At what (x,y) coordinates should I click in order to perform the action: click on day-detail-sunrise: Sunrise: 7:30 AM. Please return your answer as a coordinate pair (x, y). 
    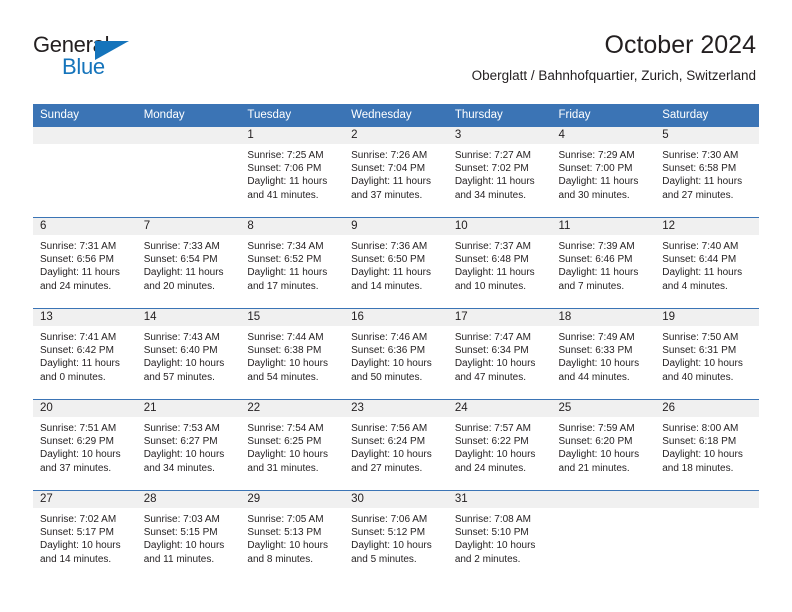
    Looking at the image, I should click on (700, 155).